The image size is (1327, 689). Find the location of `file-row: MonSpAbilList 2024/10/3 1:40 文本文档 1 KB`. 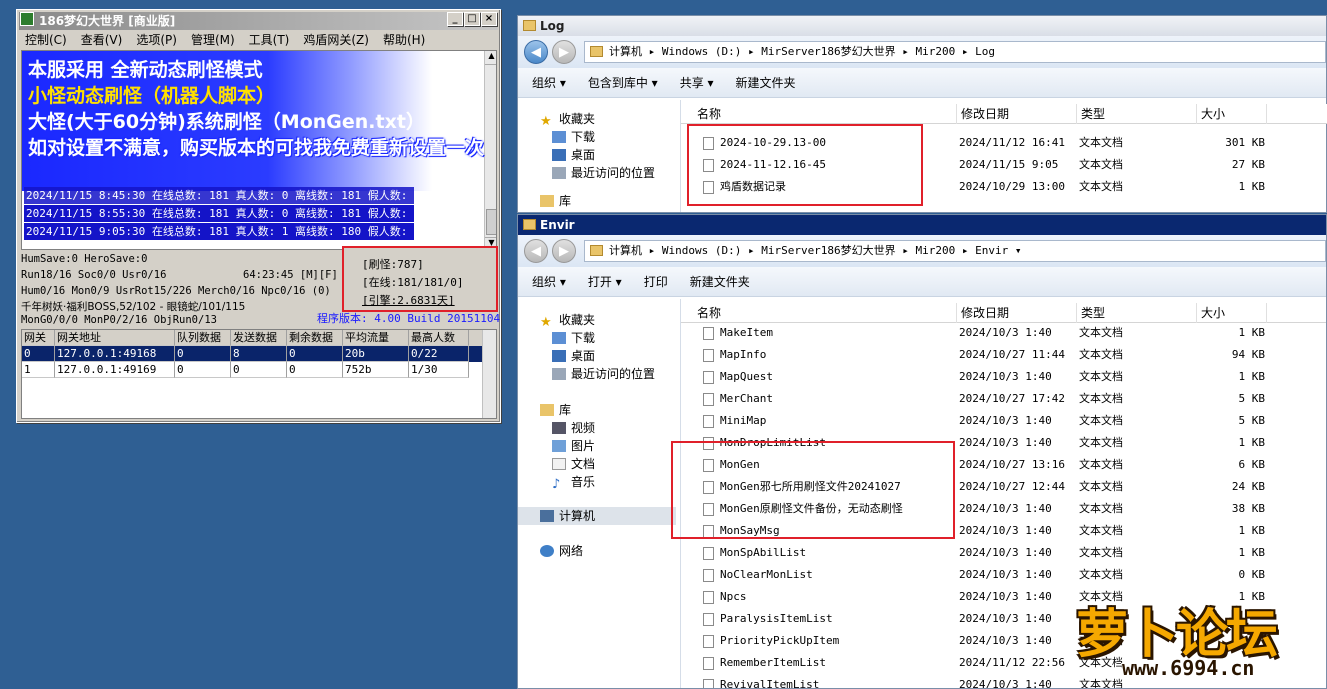

file-row: MonSpAbilList 2024/10/3 1:40 文本文档 1 KB is located at coordinates (1003, 553).